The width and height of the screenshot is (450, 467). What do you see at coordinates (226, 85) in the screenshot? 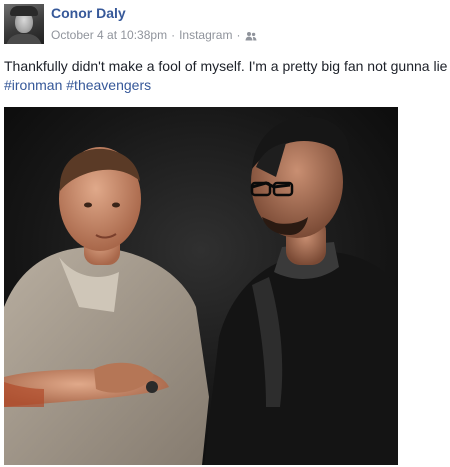
I see `caption-hashtags: #ironman #theavengers` at bounding box center [226, 85].